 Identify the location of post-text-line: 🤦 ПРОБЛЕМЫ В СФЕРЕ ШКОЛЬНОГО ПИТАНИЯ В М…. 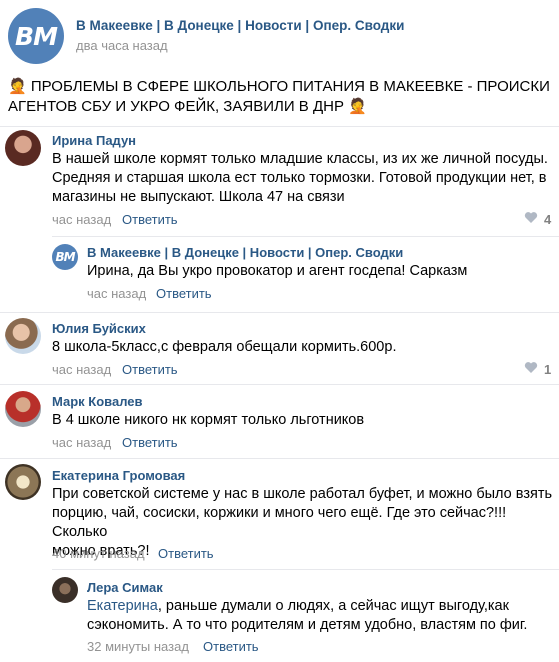
(279, 86).